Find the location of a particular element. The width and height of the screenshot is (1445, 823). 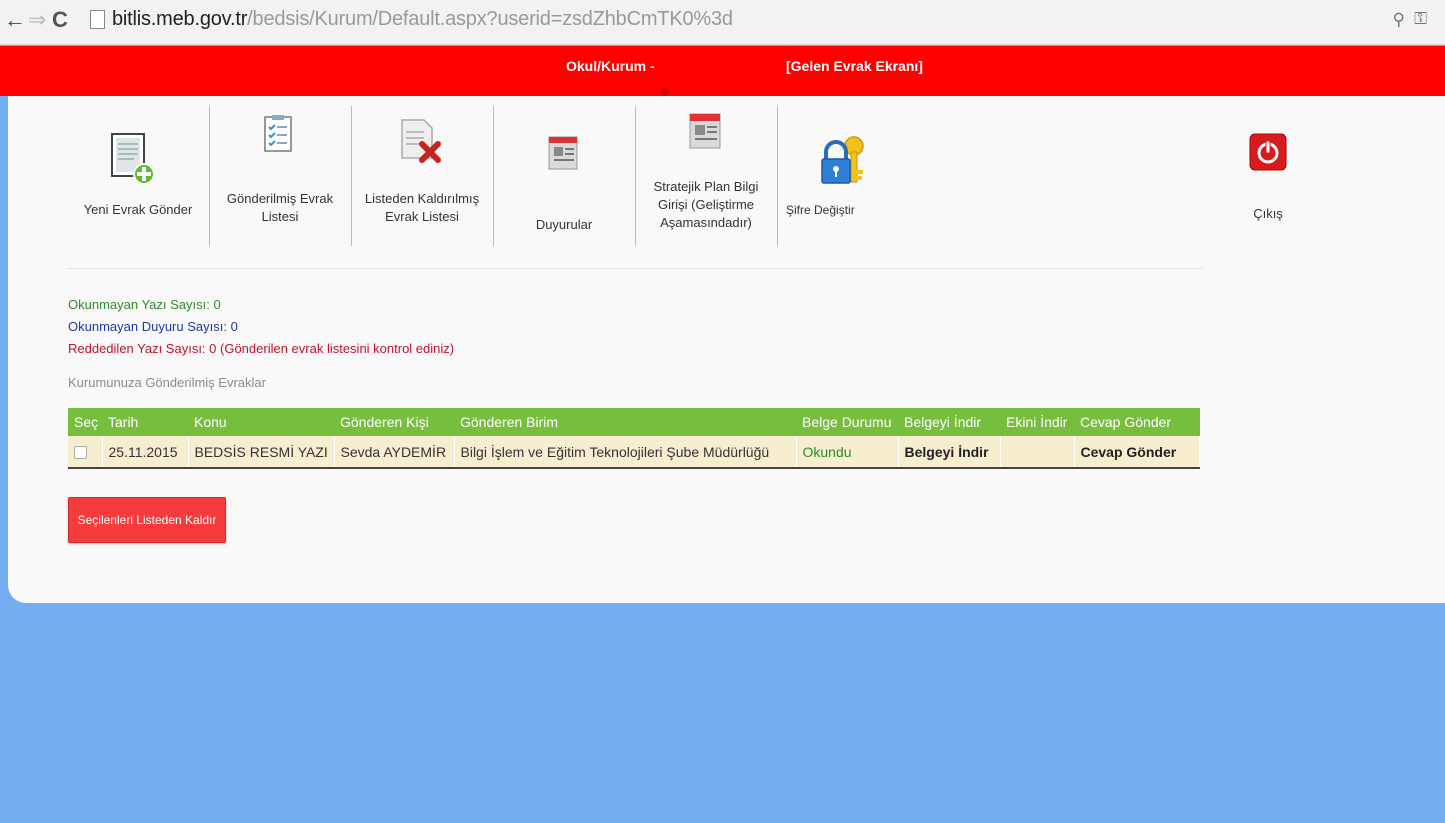

menu-change-password: Şifre Değiştir is located at coordinates (848, 176).